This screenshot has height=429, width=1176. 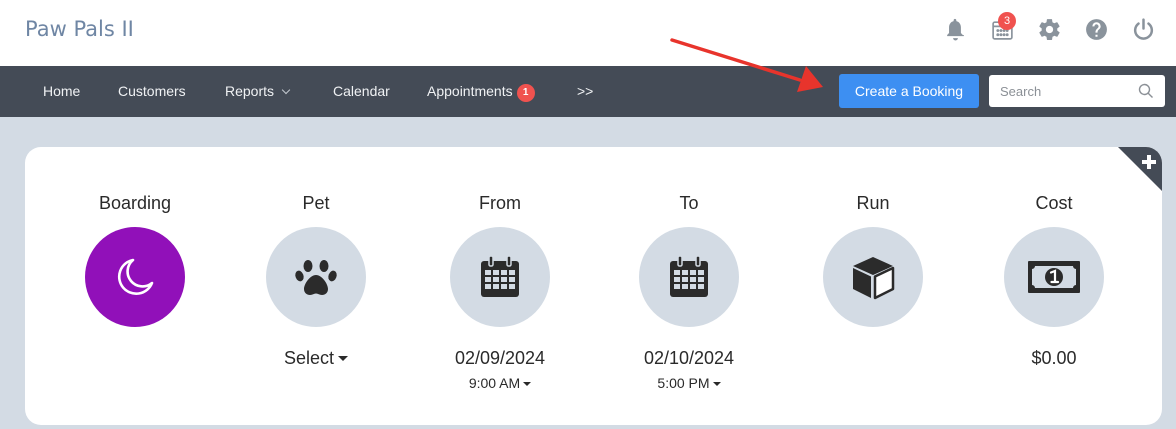 I want to click on nav-reports: Reports, so click(x=258, y=91).